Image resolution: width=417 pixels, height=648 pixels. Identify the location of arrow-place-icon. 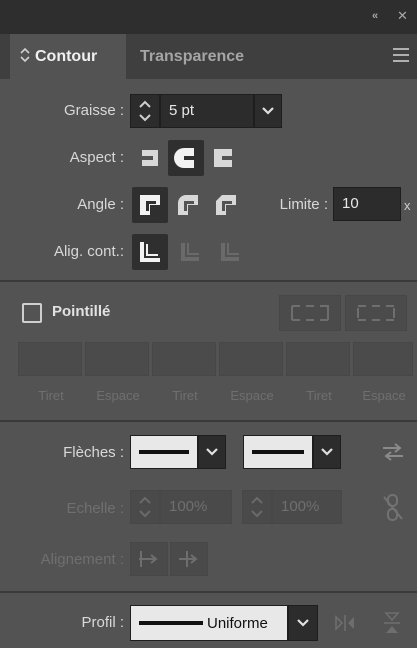
(188, 559).